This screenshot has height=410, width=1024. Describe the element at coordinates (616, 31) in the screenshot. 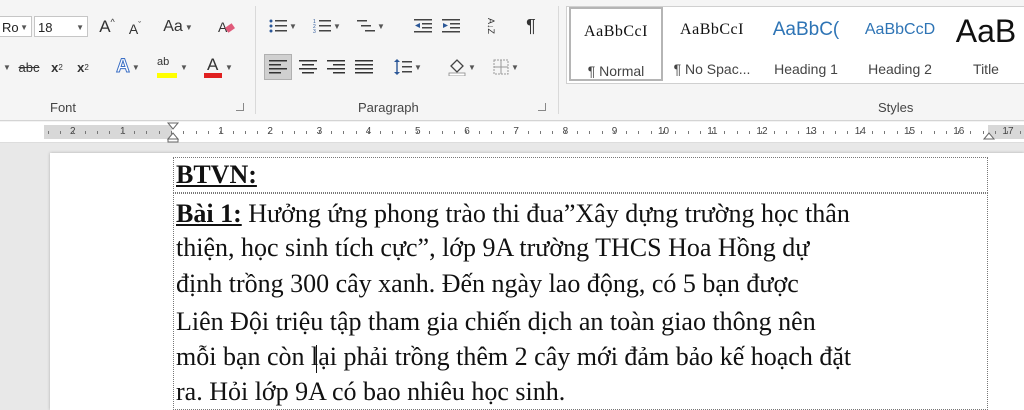

I see `style-preview: AaBbCcI` at that location.